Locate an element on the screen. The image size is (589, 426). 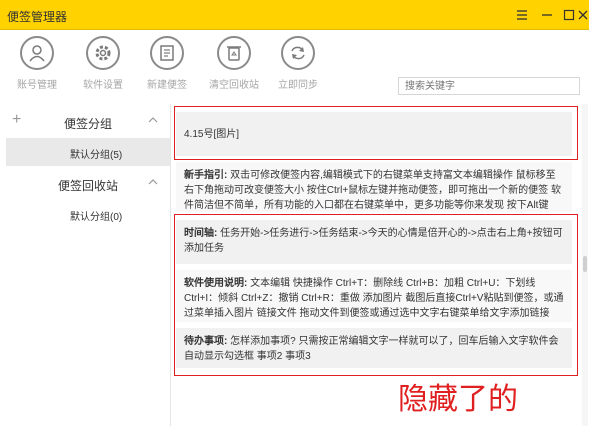
search-input is located at coordinates (489, 86).